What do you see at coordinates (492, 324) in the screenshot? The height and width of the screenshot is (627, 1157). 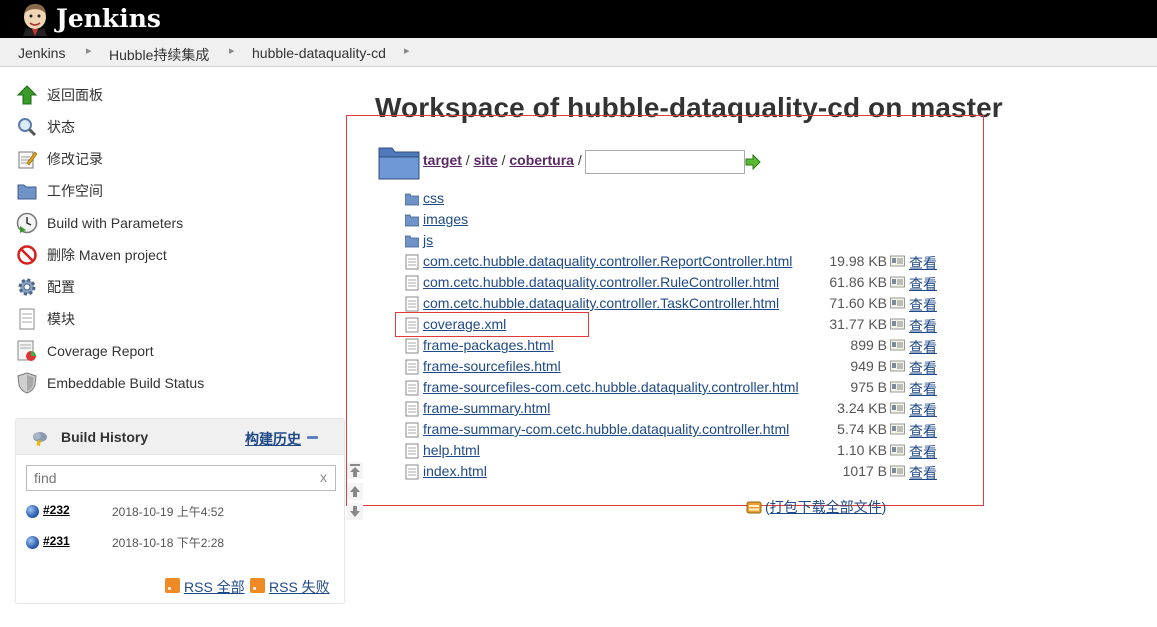 I see `coverage-highlight-box` at bounding box center [492, 324].